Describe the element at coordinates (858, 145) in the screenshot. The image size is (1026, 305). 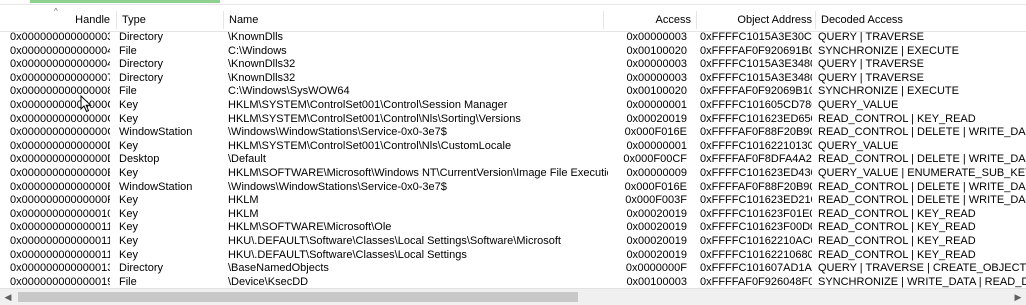
I see `cell-decoded-access: QUERY_VALUE` at that location.